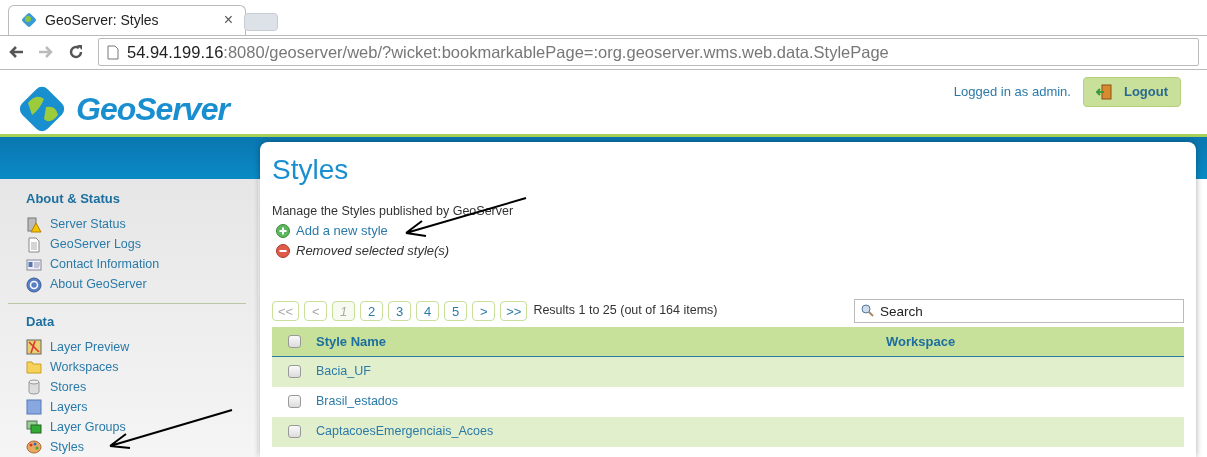 The width and height of the screenshot is (1207, 457). What do you see at coordinates (34, 367) in the screenshot?
I see `folder-icon` at bounding box center [34, 367].